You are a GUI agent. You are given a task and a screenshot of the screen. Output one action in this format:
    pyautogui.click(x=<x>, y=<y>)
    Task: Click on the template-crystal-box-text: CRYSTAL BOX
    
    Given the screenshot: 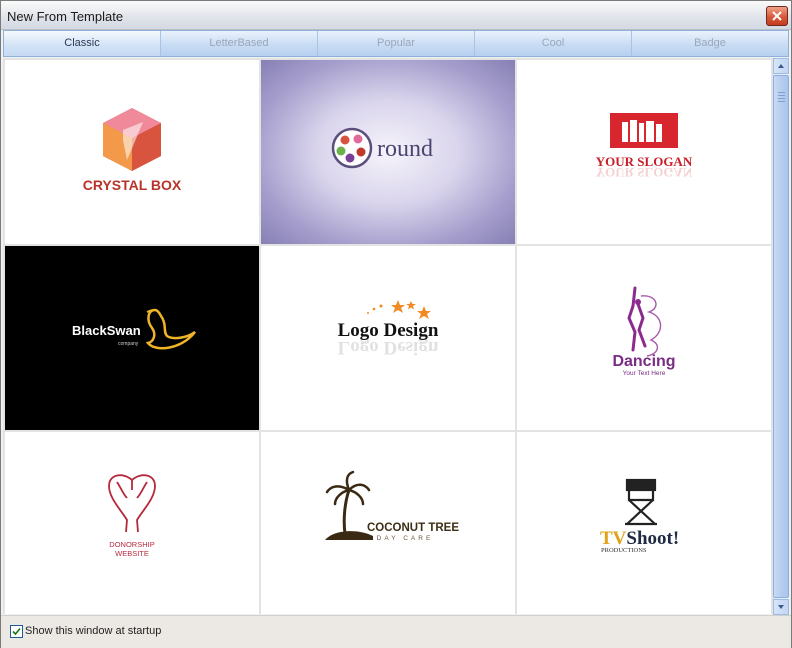 What is the action you would take?
    pyautogui.click(x=132, y=185)
    